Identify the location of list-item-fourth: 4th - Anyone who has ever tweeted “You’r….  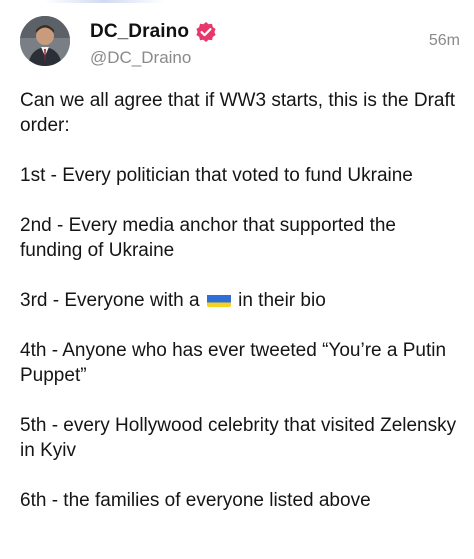
(233, 363).